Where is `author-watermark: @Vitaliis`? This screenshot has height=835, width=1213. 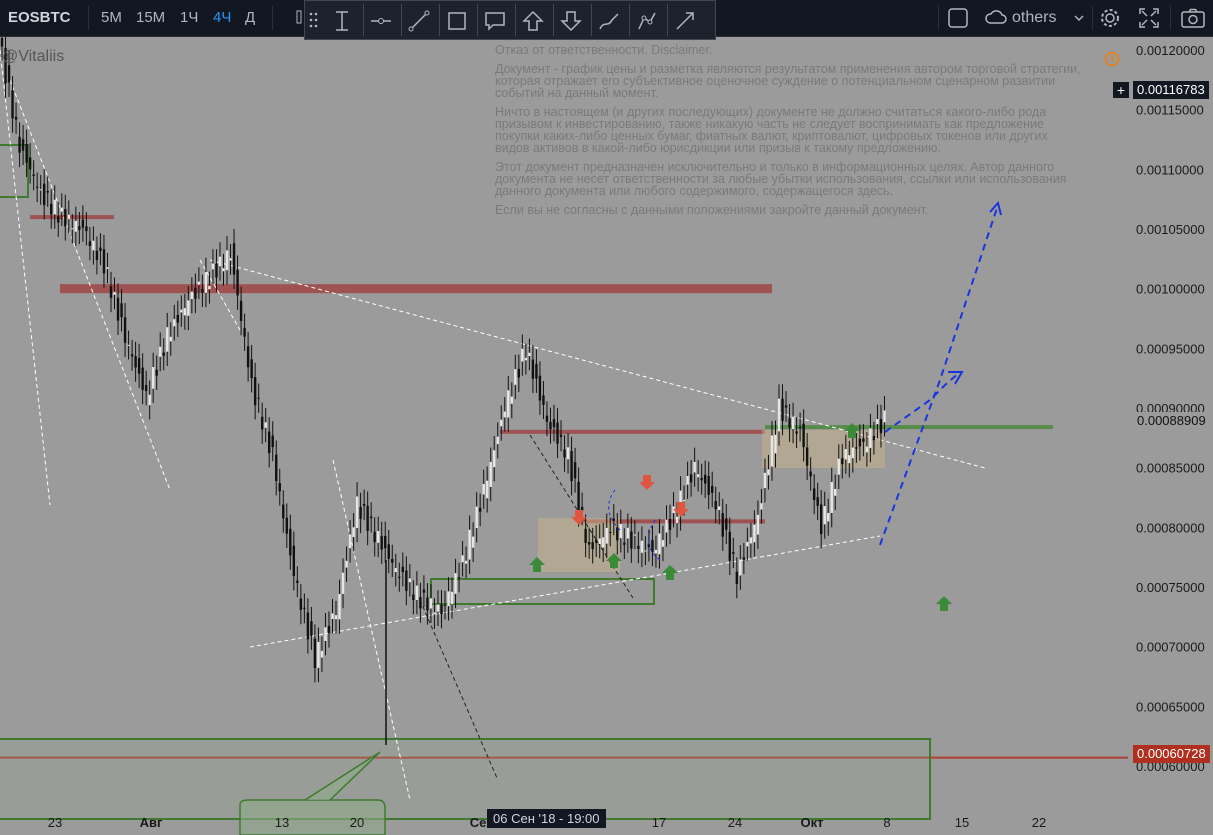 author-watermark: @Vitaliis is located at coordinates (33, 56).